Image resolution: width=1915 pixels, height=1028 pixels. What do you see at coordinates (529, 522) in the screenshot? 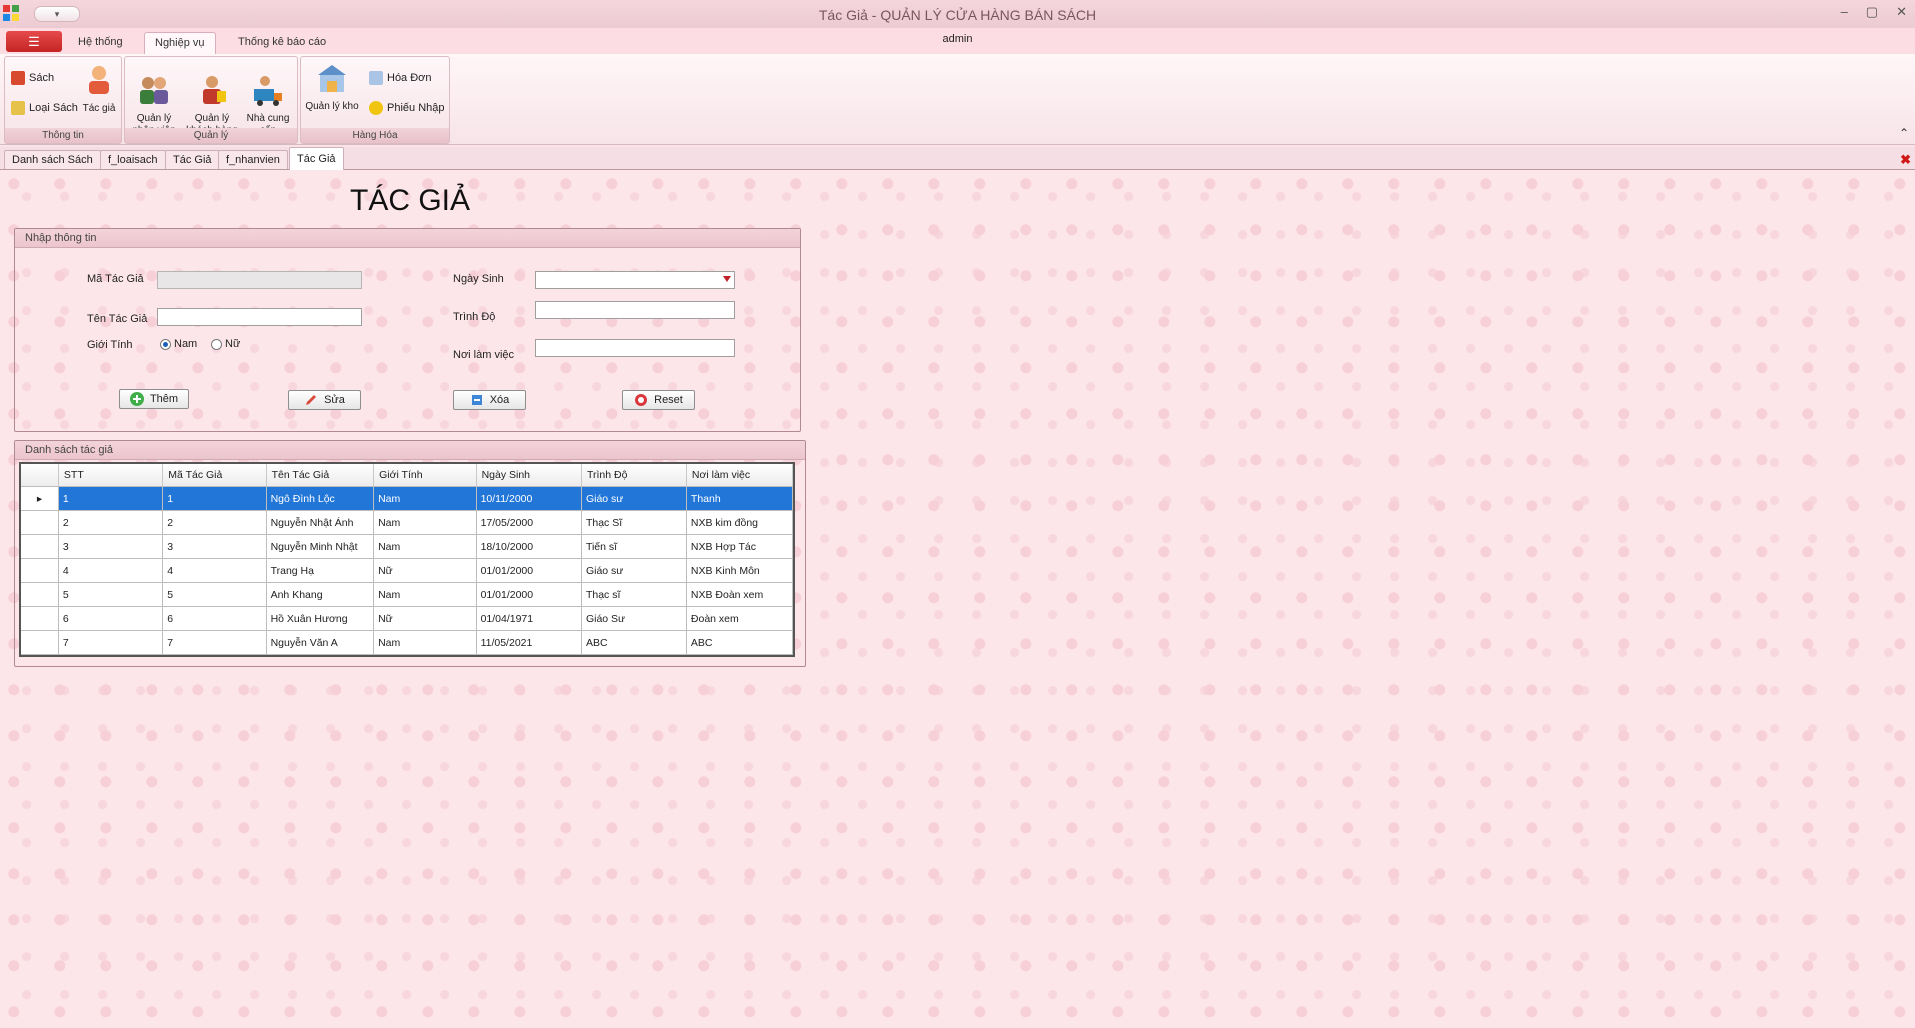
I see `cell-ngay-sinh: 17/05/2000` at bounding box center [529, 522].